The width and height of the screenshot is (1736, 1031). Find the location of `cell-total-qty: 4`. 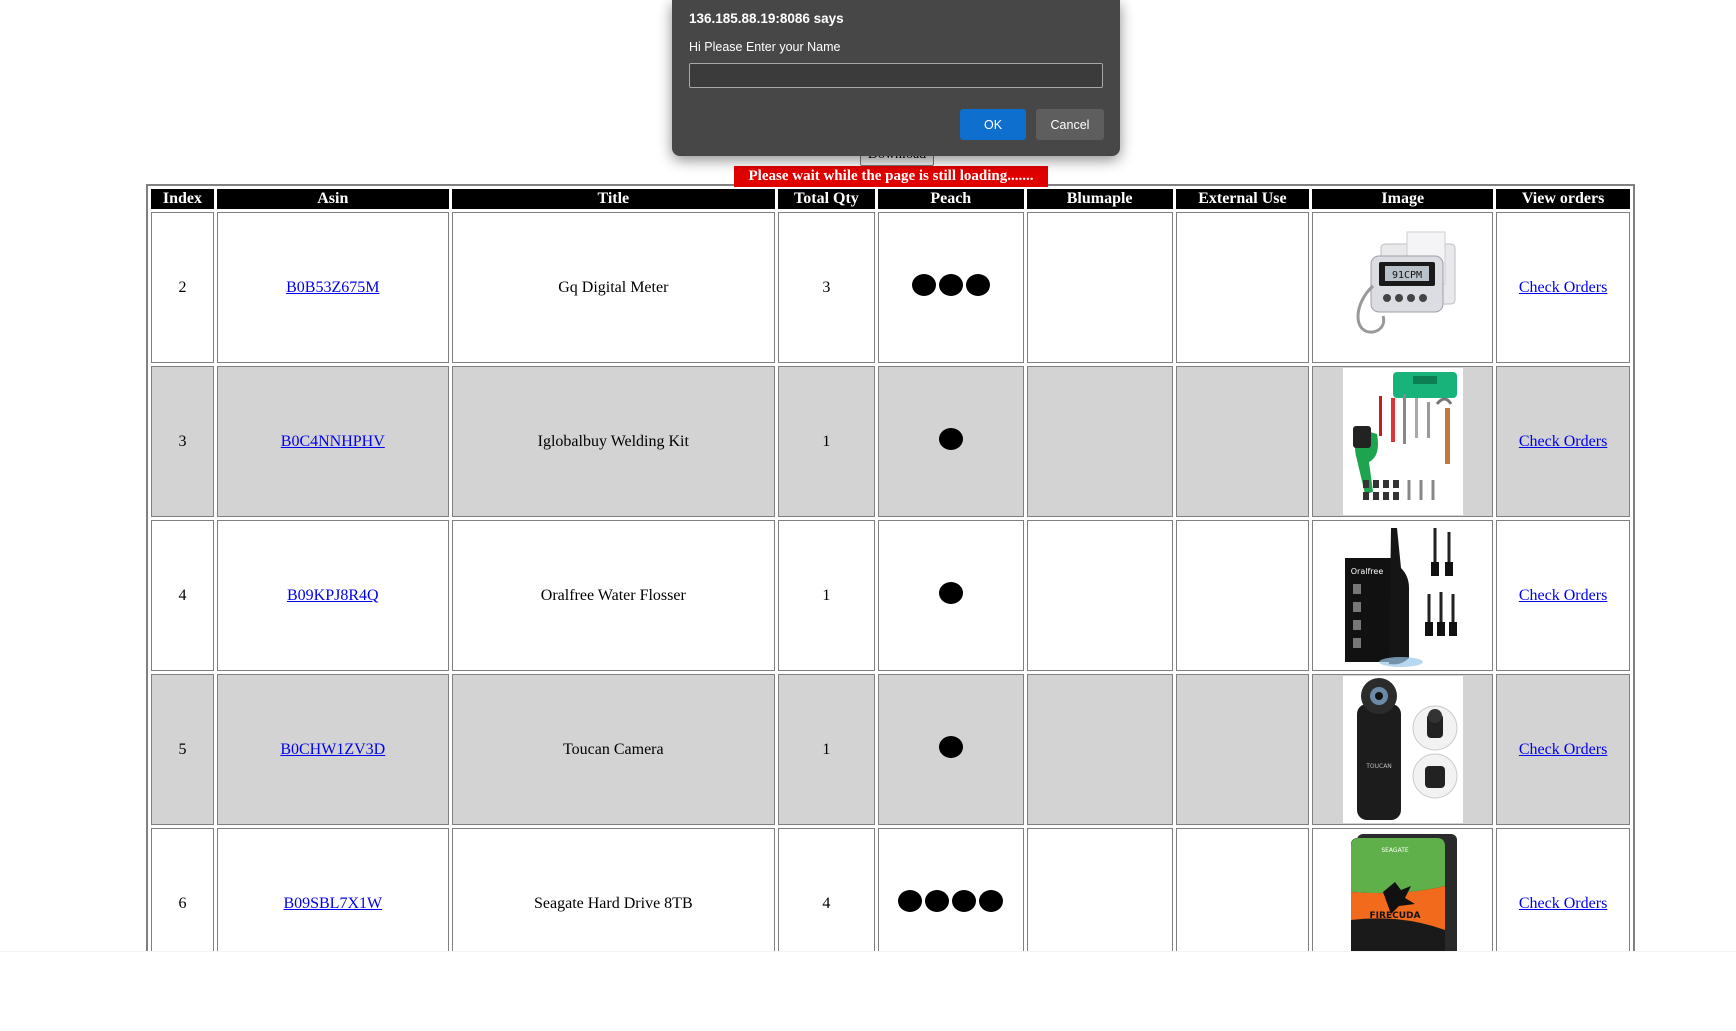

cell-total-qty: 4 is located at coordinates (826, 889).